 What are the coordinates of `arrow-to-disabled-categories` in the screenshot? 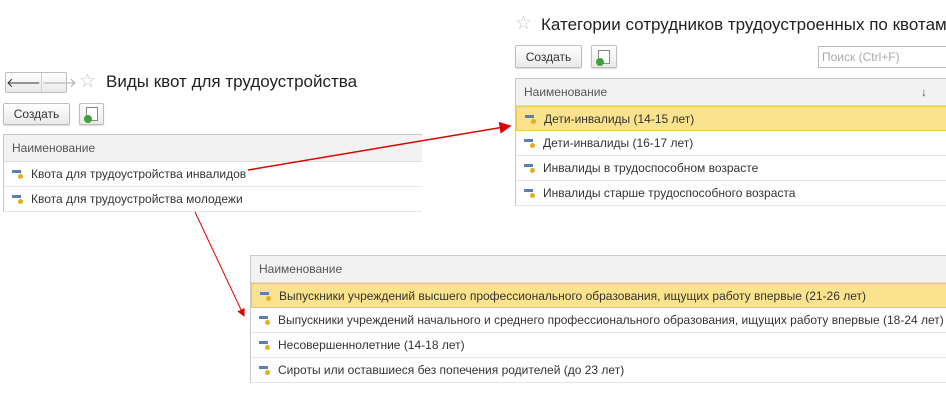 It's located at (379, 146).